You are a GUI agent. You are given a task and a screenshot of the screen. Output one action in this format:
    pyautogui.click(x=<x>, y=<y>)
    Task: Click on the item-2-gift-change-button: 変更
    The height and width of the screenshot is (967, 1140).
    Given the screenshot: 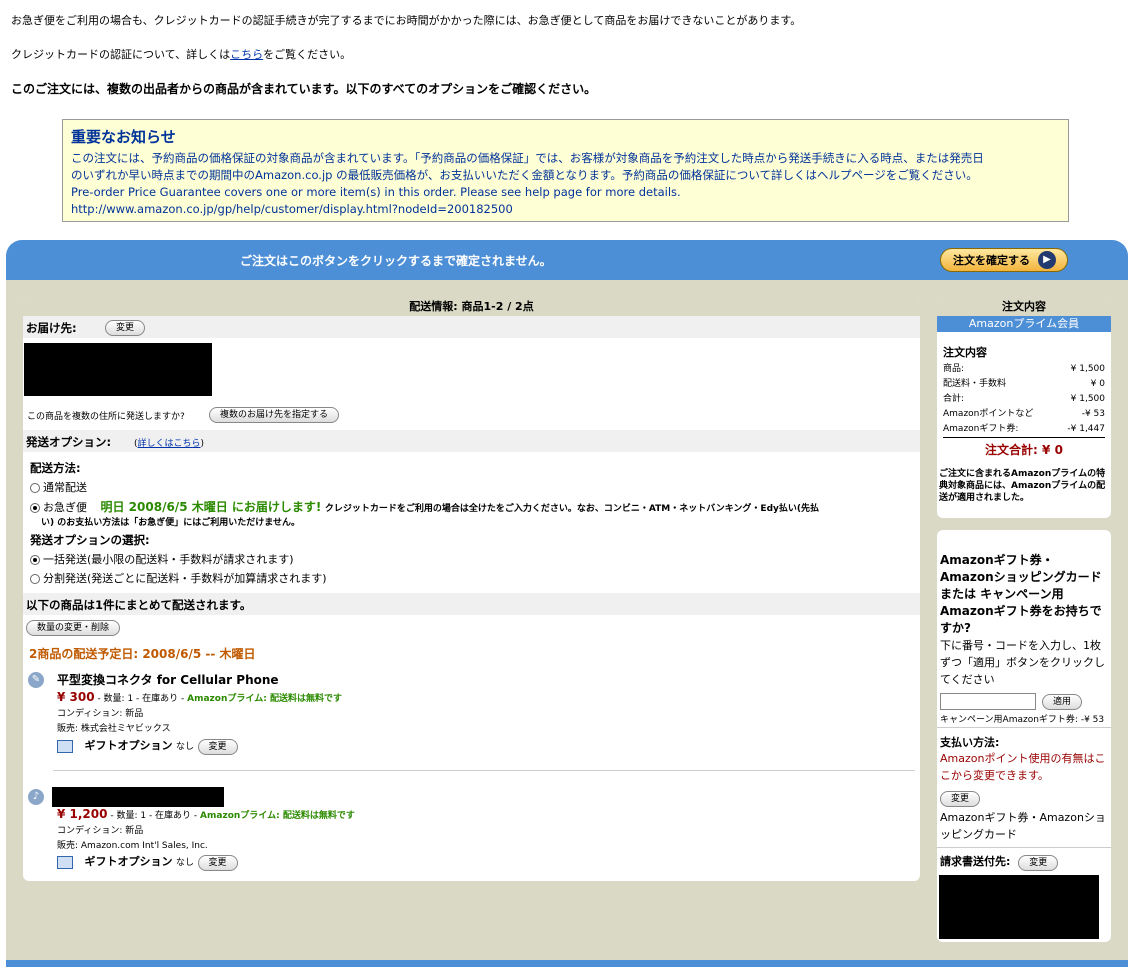 What is the action you would take?
    pyautogui.click(x=217, y=863)
    